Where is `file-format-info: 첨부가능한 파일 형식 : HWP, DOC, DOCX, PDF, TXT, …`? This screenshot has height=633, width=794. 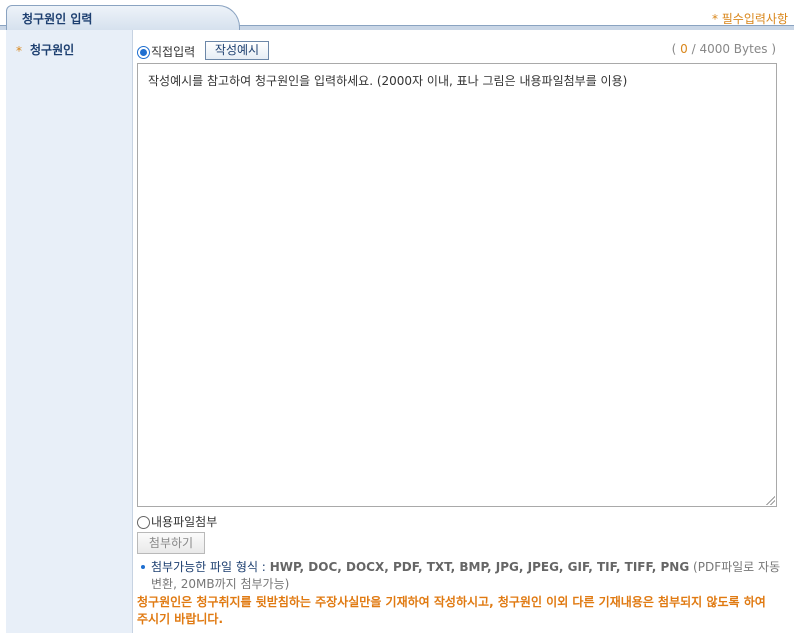
file-format-info: 첨부가능한 파일 형식 : HWP, DOC, DOCX, PDF, TXT, … is located at coordinates (467, 576).